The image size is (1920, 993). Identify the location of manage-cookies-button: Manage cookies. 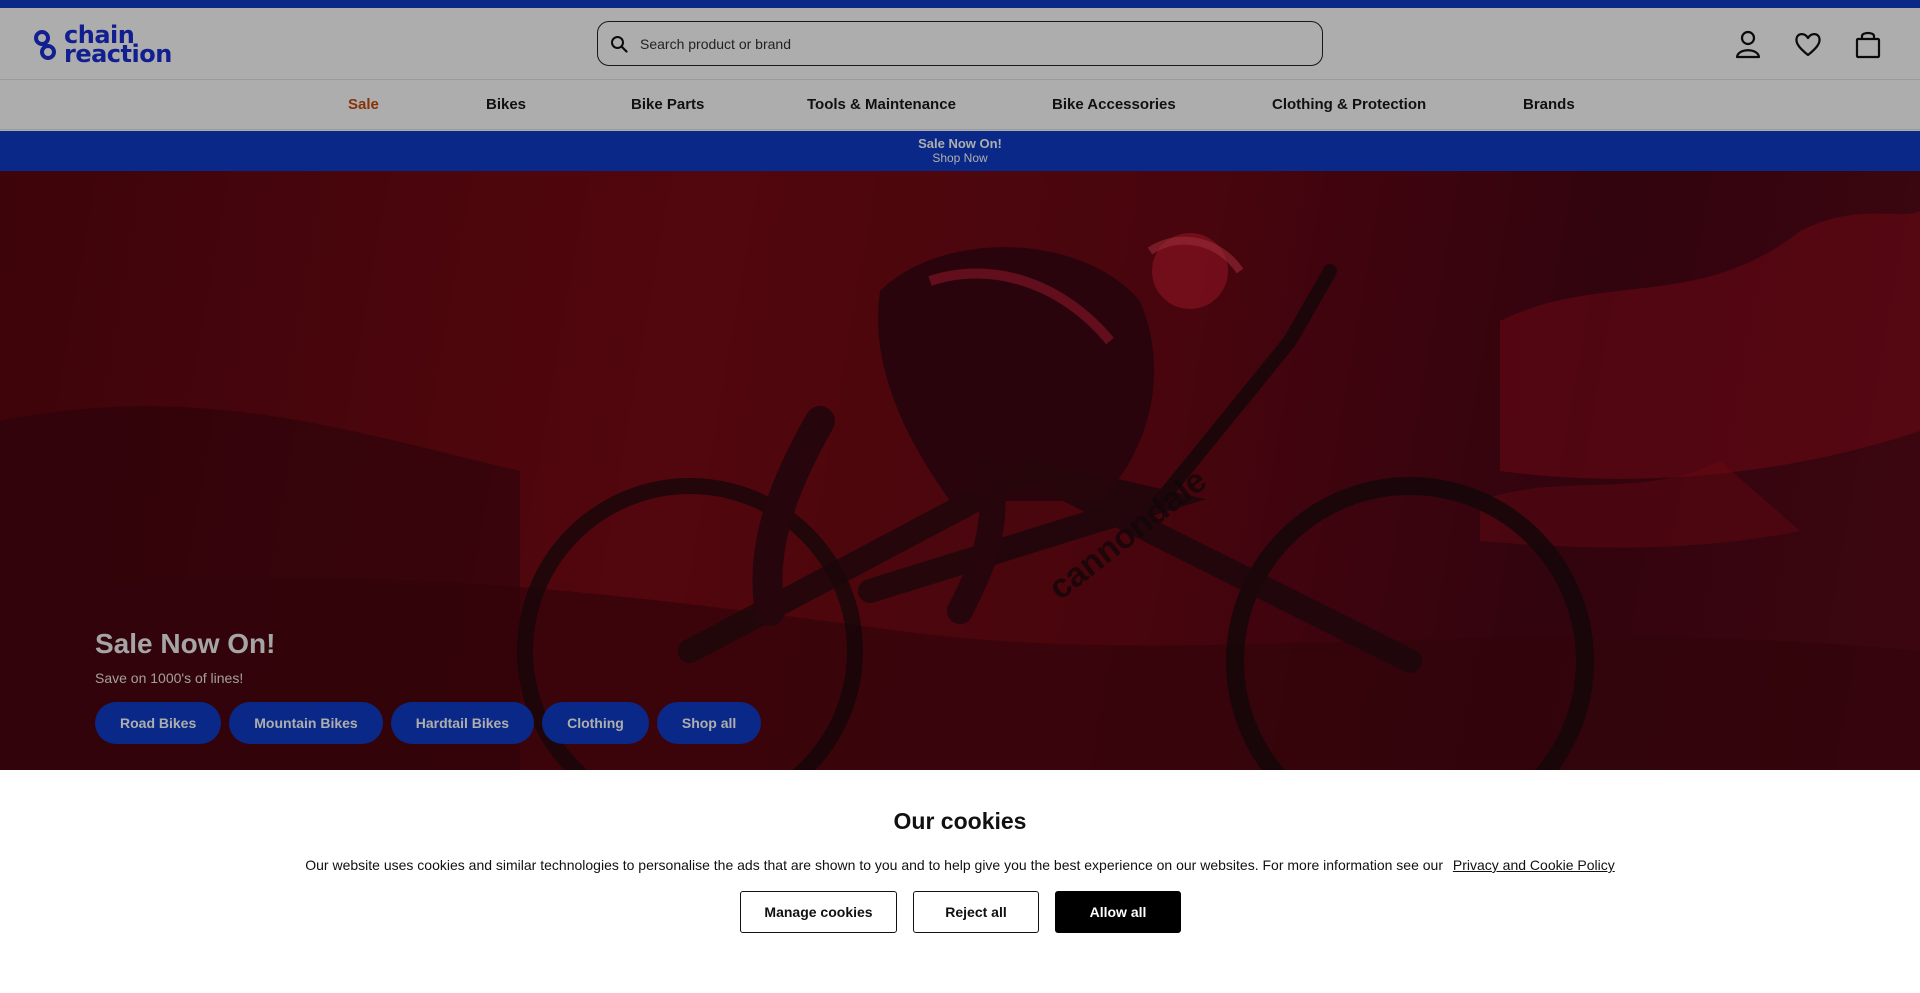
(818, 912).